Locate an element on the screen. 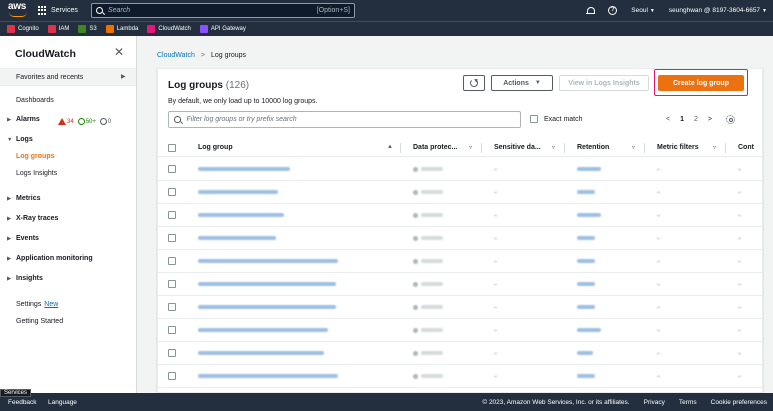 This screenshot has height=411, width=773. create-log-group-button: Create log group is located at coordinates (701, 83).